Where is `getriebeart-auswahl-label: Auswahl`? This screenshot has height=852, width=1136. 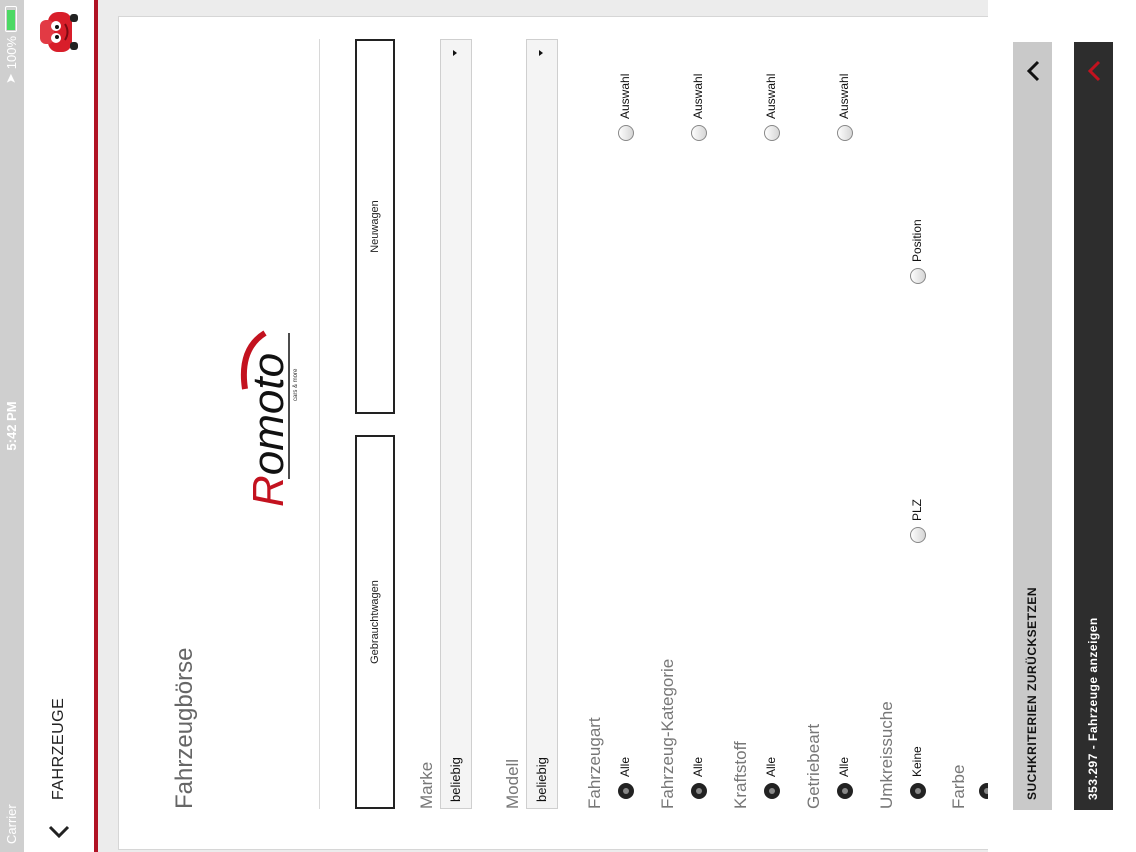 getriebeart-auswahl-label: Auswahl is located at coordinates (844, 96).